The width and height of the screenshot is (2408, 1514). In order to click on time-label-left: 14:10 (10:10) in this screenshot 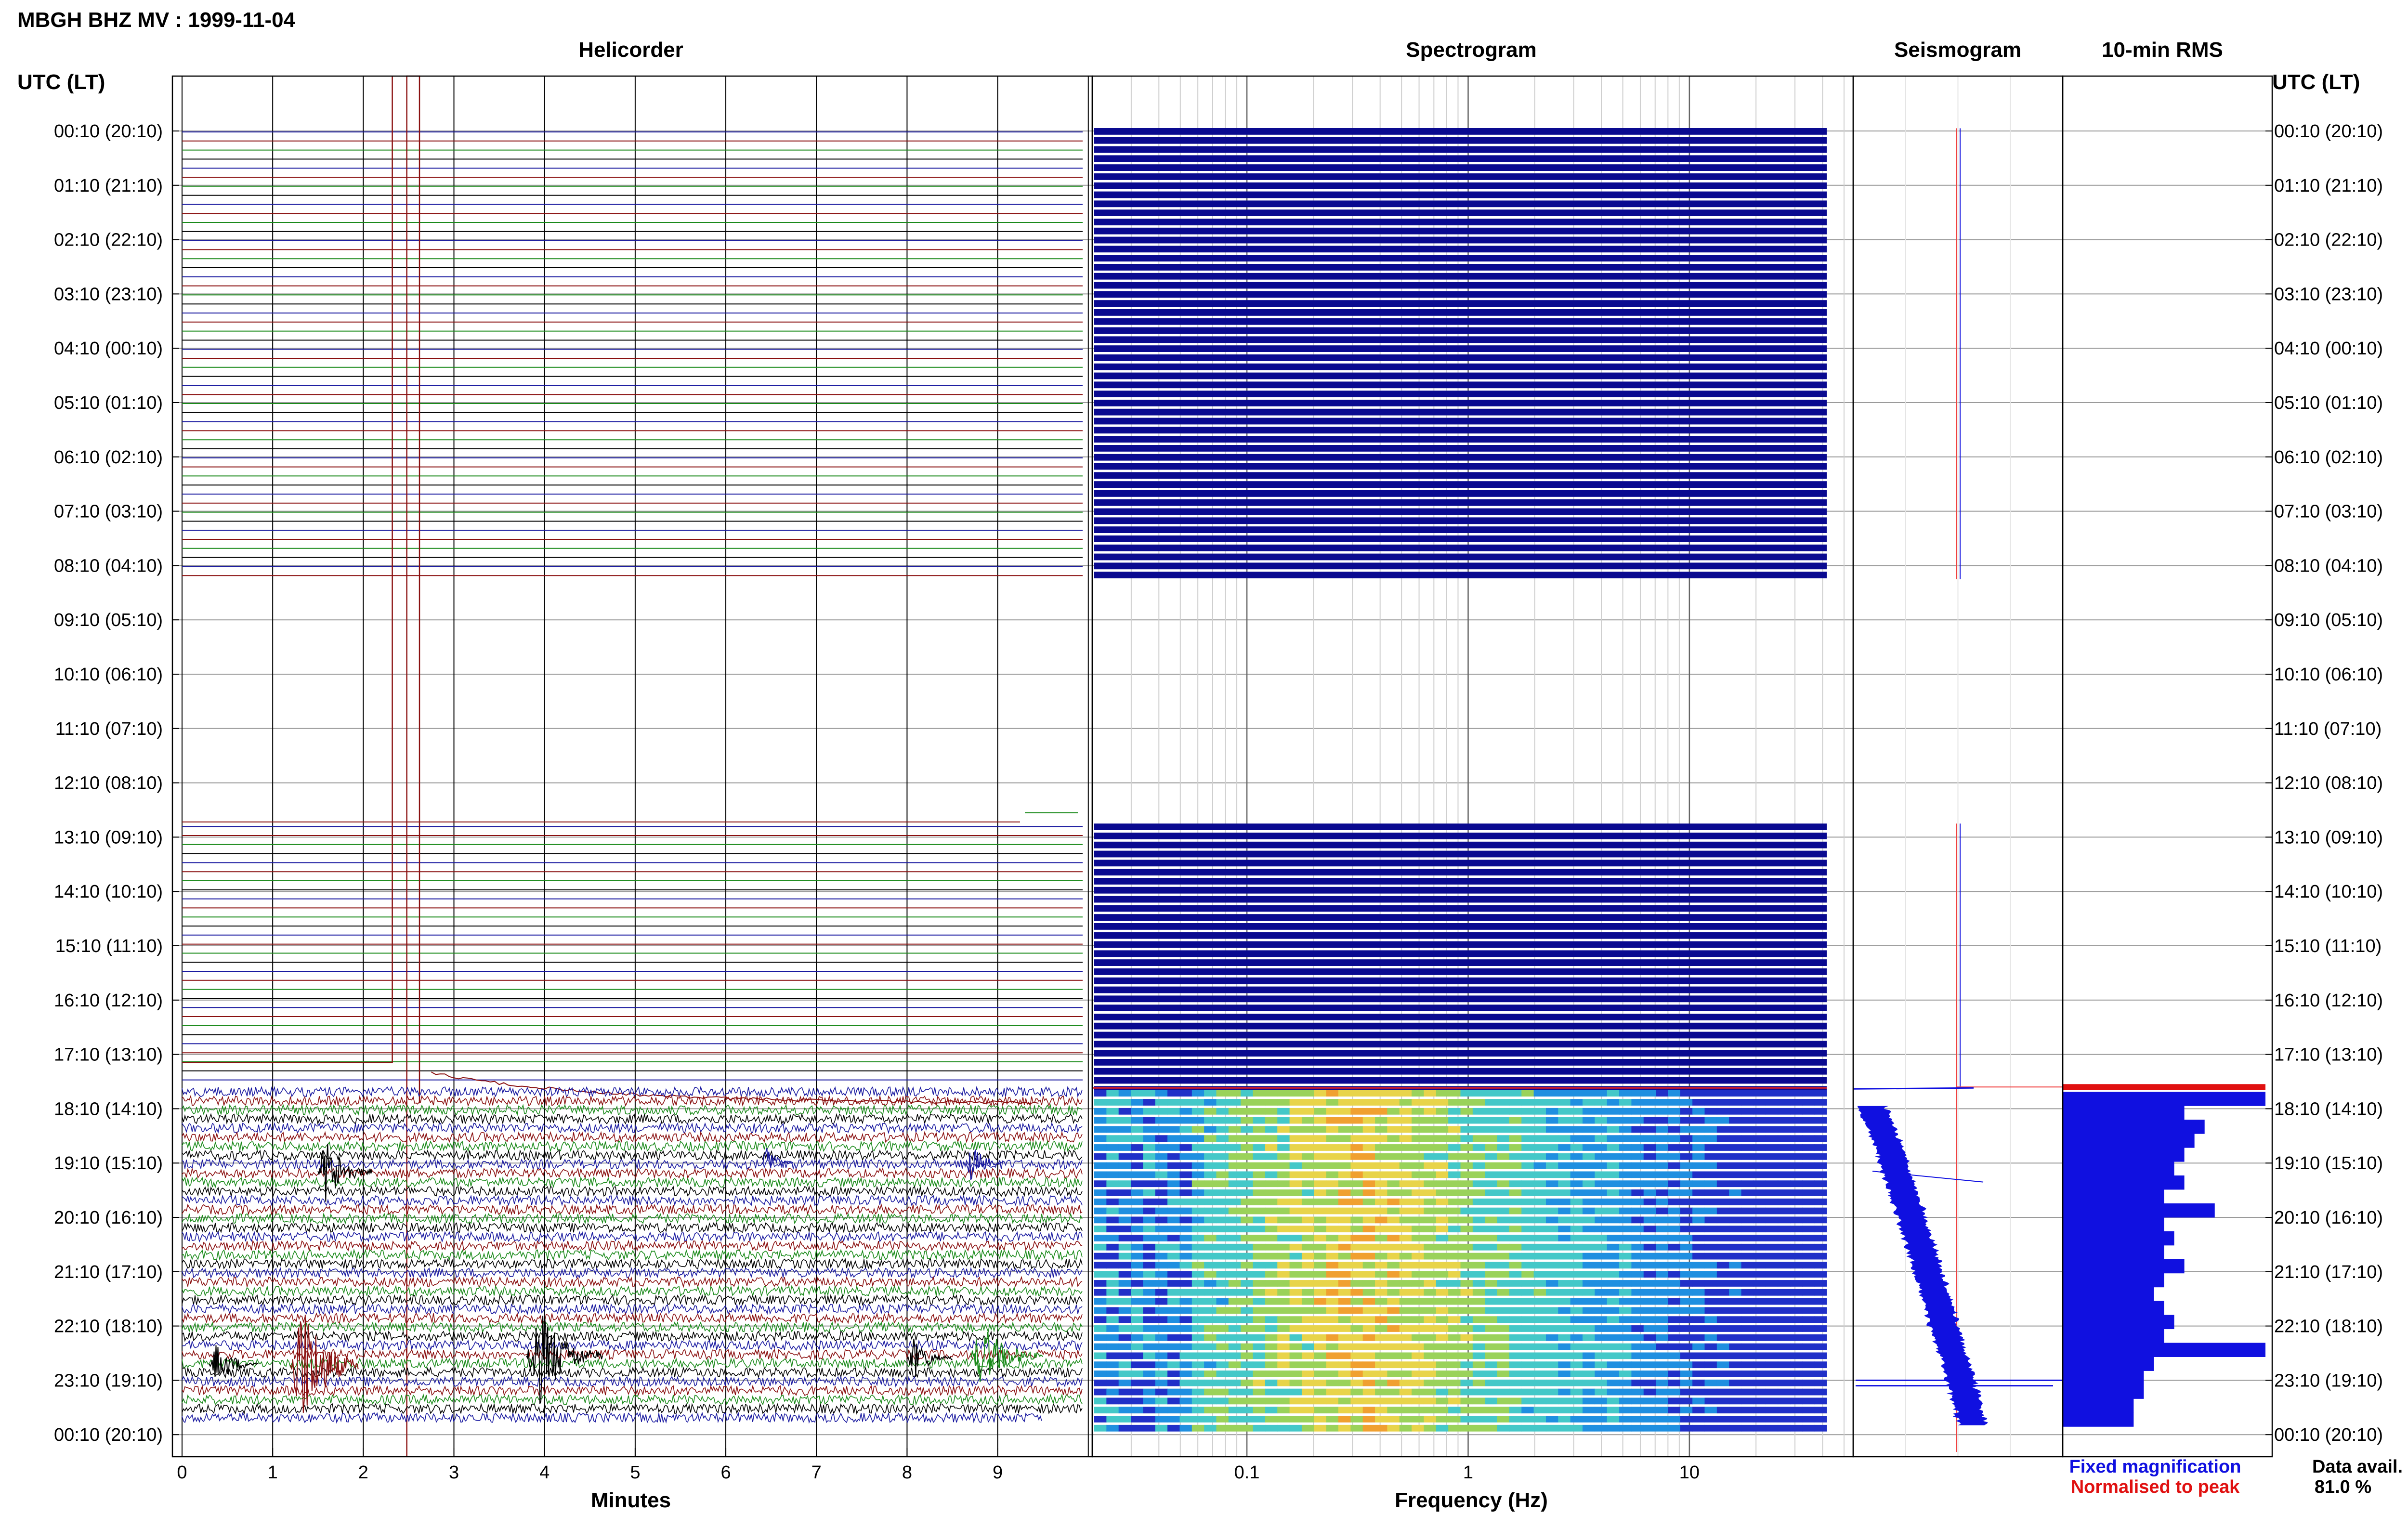, I will do `click(108, 892)`.